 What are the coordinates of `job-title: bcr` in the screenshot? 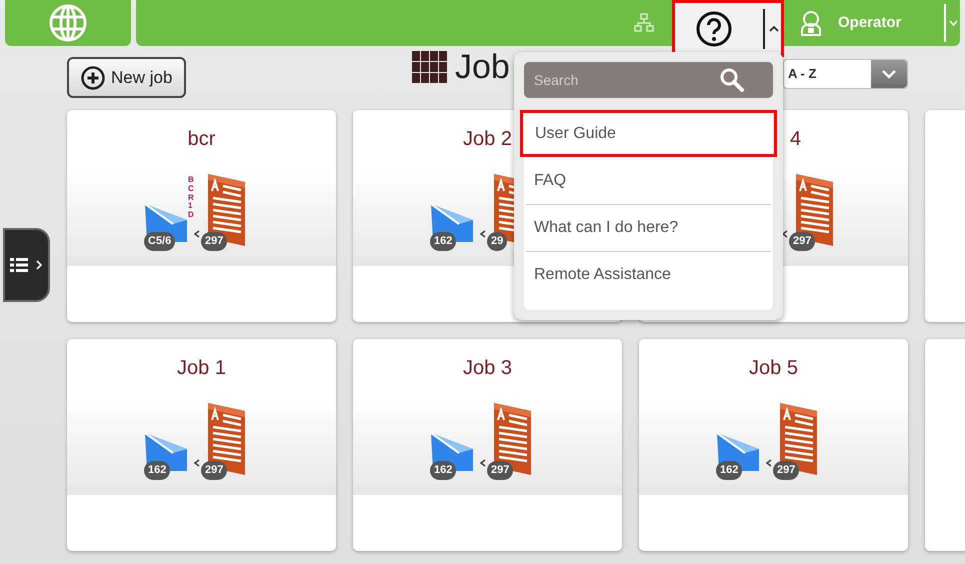 It's located at (202, 139).